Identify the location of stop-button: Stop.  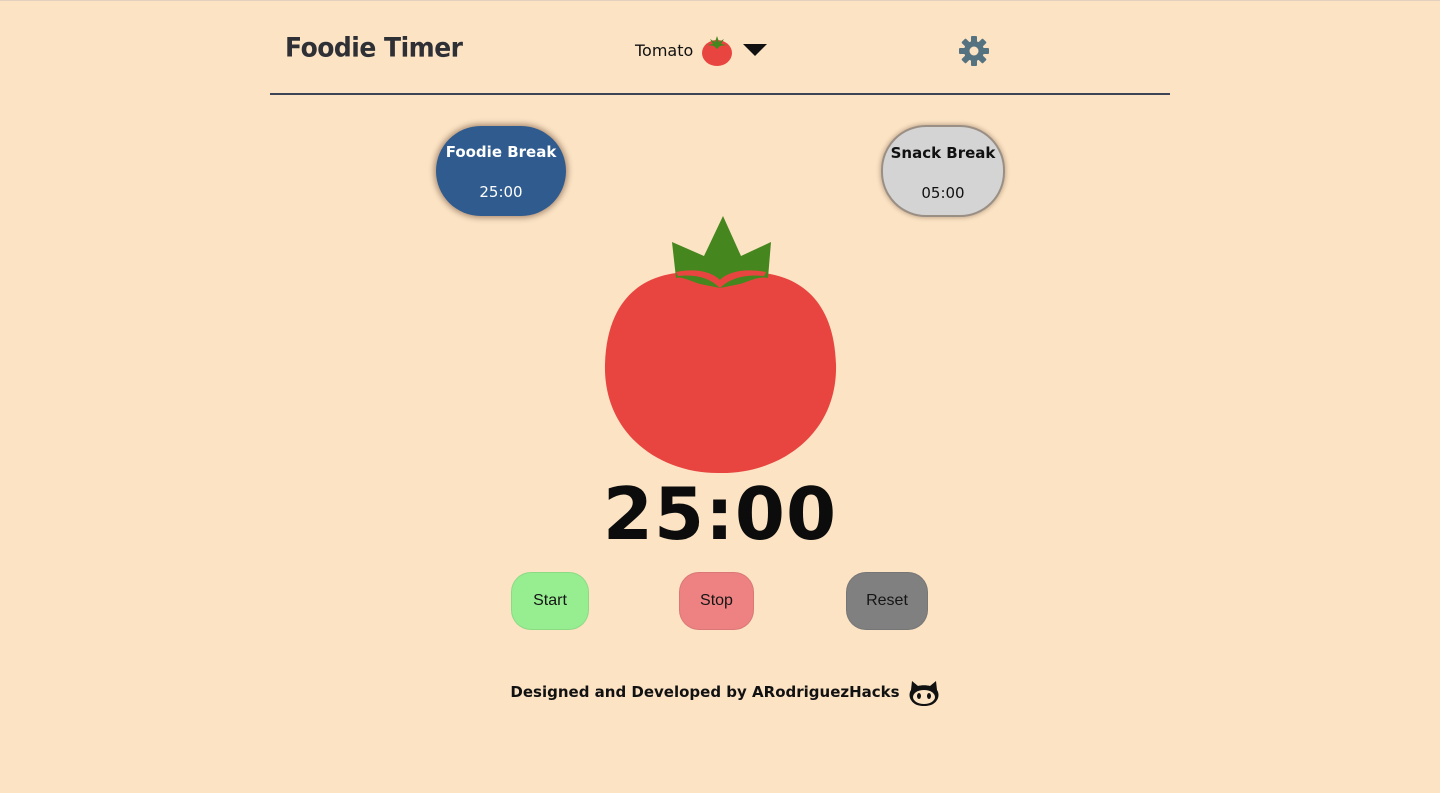
(716, 601).